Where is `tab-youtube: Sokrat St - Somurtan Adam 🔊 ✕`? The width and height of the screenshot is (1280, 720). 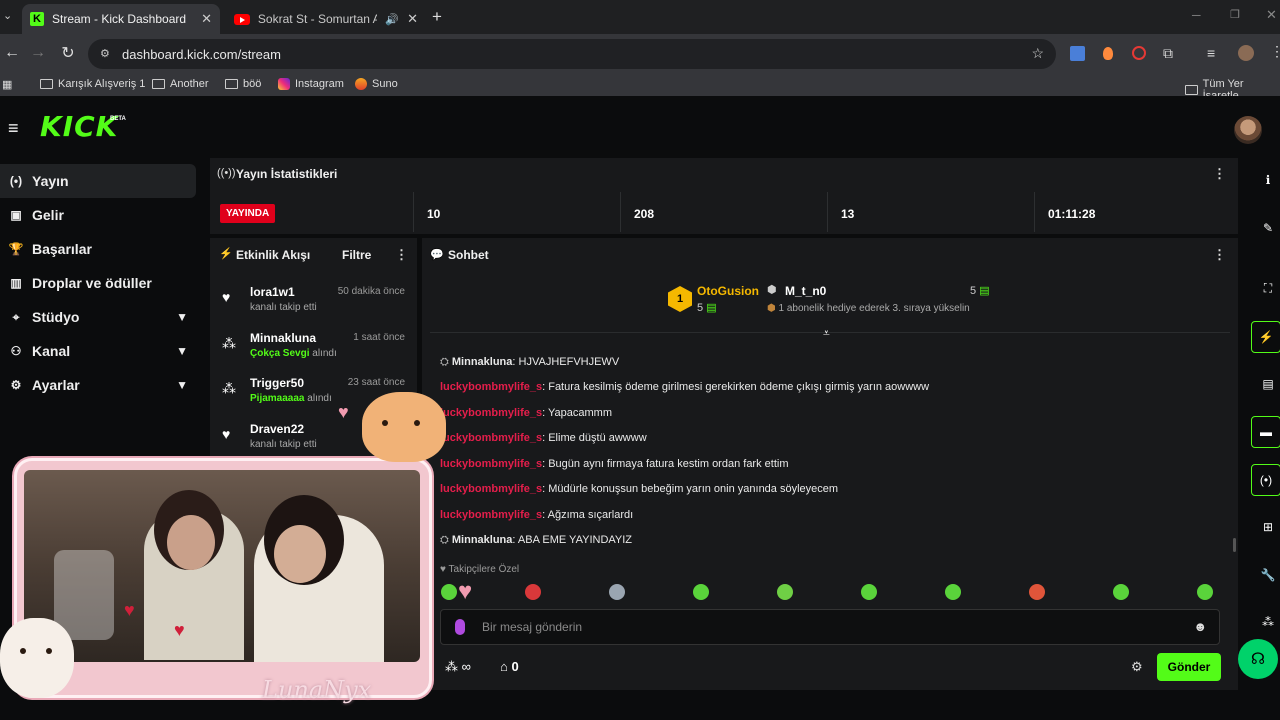
tab-youtube: Sokrat St - Somurtan Adam 🔊 ✕ is located at coordinates (326, 19).